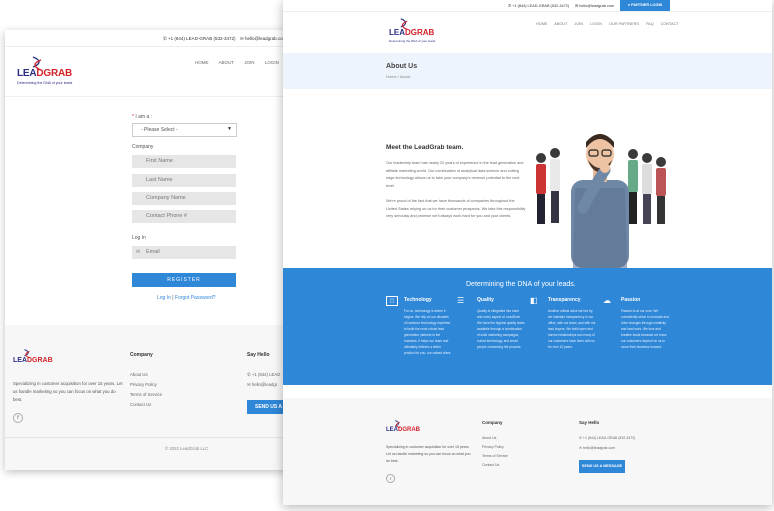  What do you see at coordinates (624, 24) in the screenshot?
I see `nav-partners: OUR PARTNERS` at bounding box center [624, 24].